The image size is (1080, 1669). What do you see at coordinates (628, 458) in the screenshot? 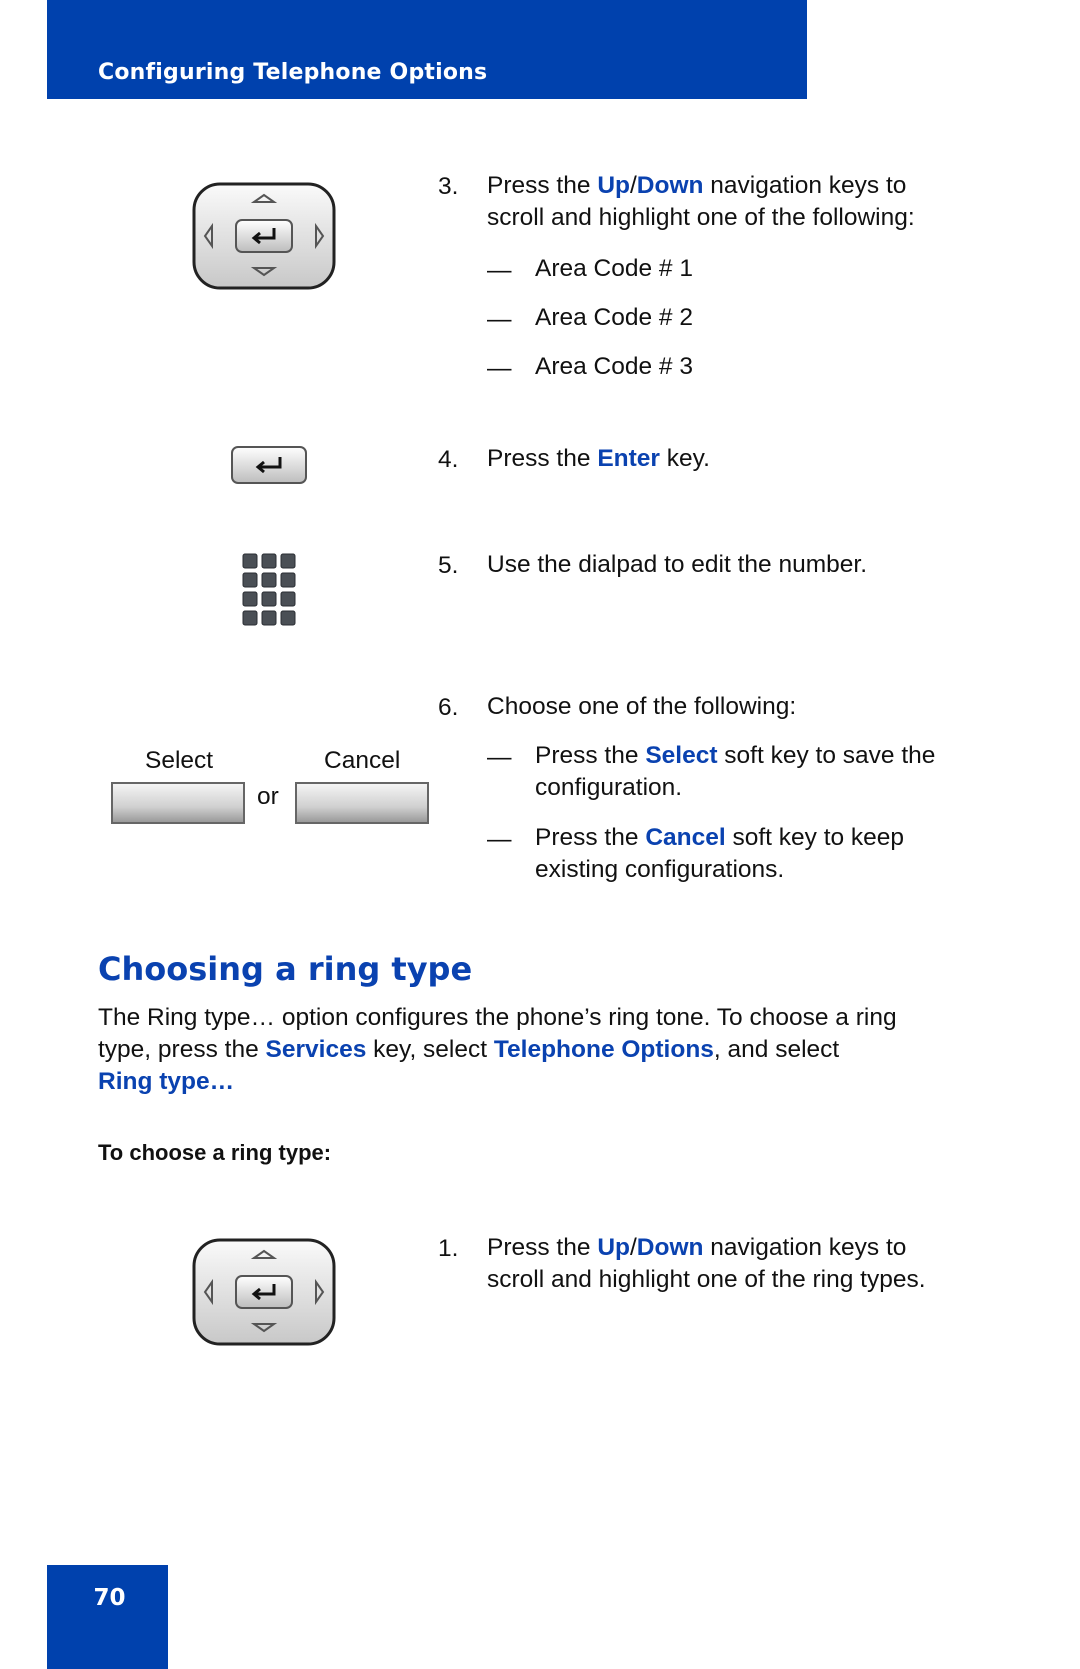
I see `enter-key-ref: Enter` at bounding box center [628, 458].